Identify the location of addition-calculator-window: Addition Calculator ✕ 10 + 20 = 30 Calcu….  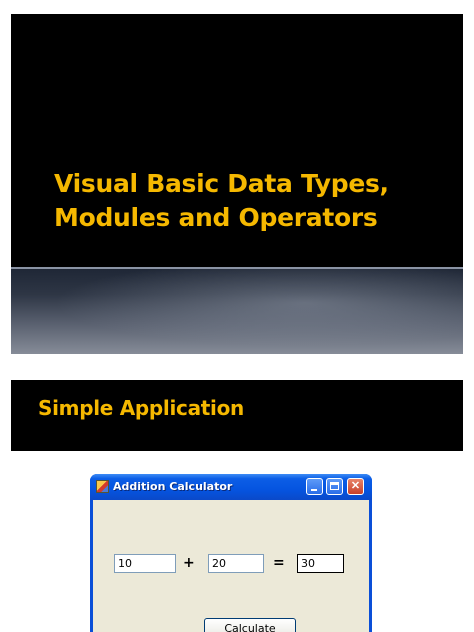
(231, 553).